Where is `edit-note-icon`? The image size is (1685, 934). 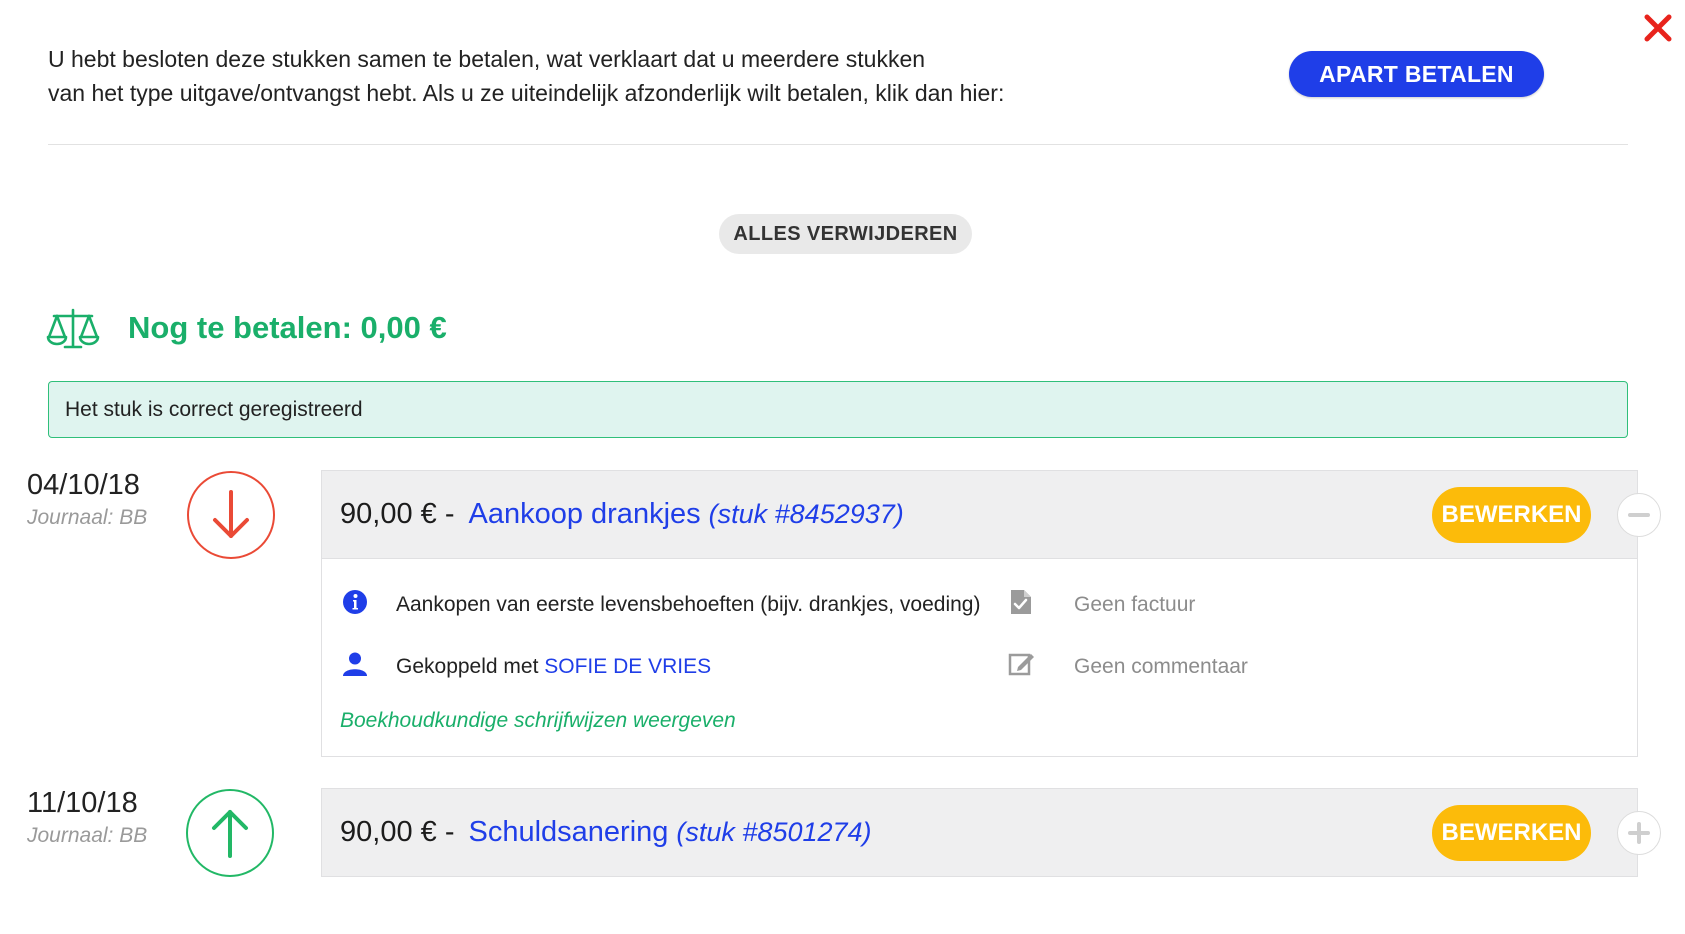
edit-note-icon is located at coordinates (1022, 666).